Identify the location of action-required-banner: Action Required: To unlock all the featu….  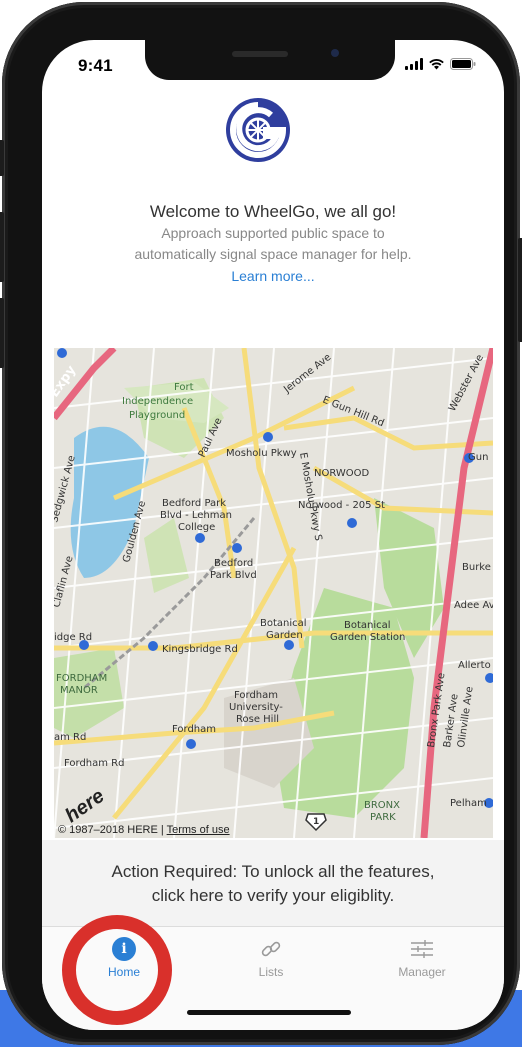
(273, 883).